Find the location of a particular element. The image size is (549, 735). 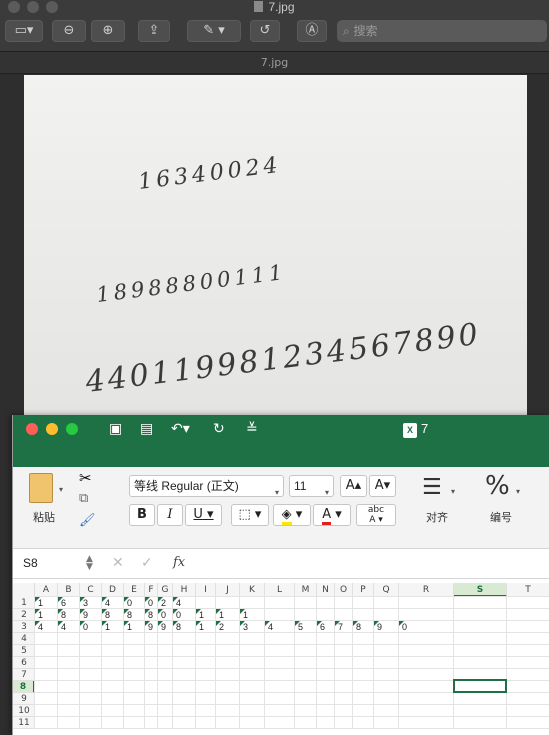

format-painter-icon: 🖌 is located at coordinates (87, 520).